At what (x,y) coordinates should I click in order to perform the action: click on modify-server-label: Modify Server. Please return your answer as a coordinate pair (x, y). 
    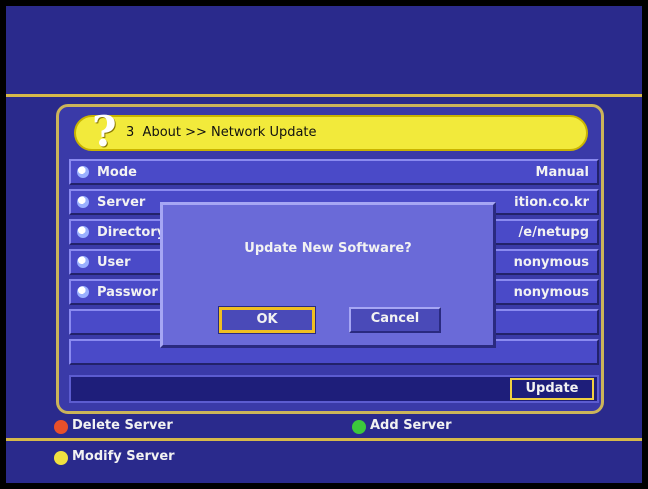
    Looking at the image, I should click on (123, 456).